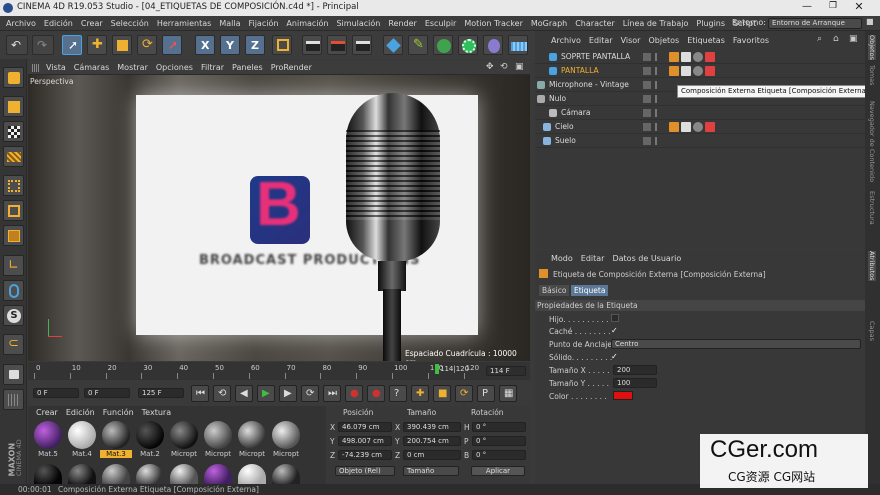  I want to click on coord-position-field: 46.079 cm, so click(365, 427).